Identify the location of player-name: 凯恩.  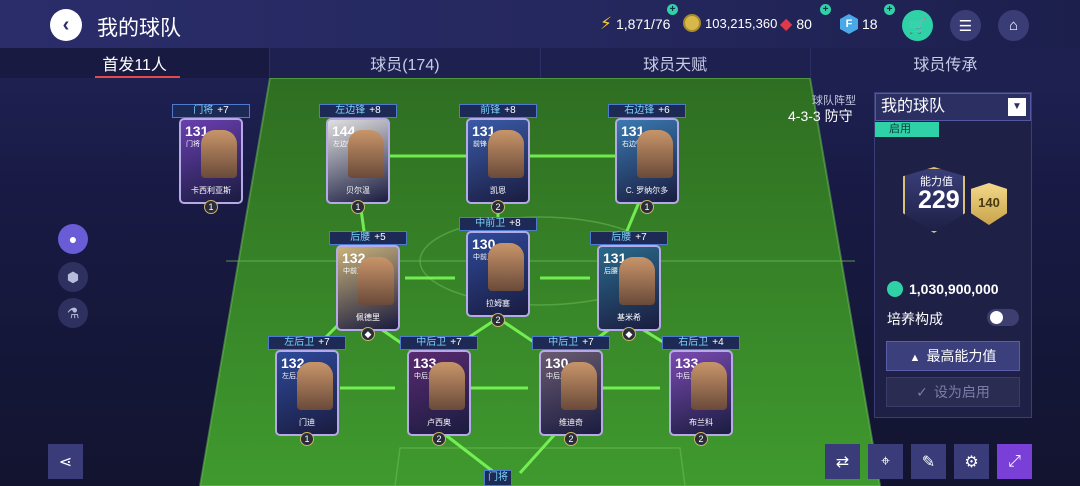
(498, 190).